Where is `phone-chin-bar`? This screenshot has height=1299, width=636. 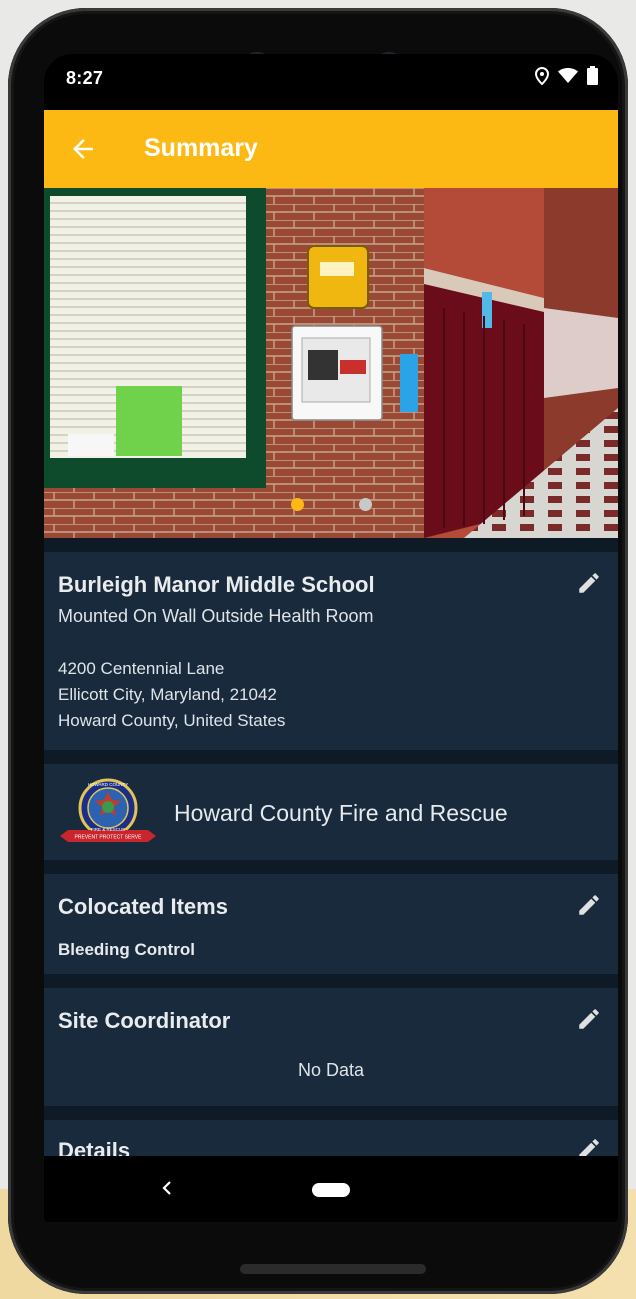 phone-chin-bar is located at coordinates (333, 1269).